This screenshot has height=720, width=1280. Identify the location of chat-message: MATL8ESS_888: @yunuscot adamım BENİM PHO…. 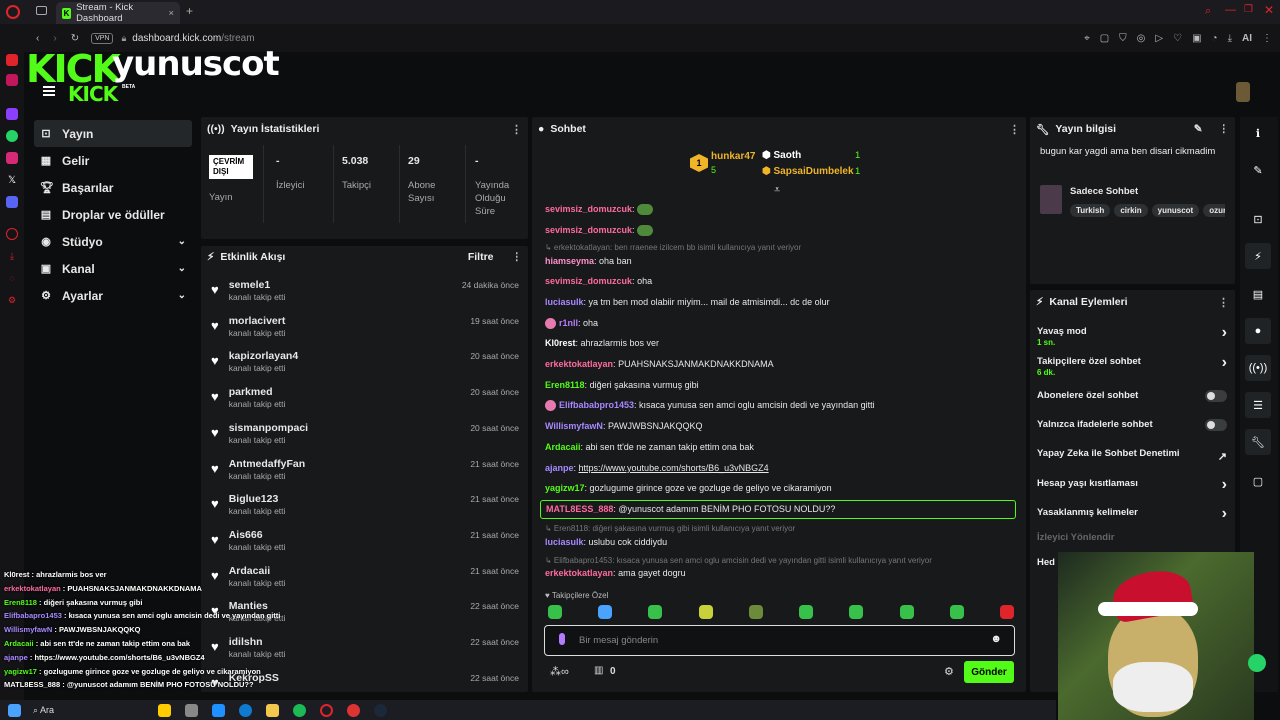
(778, 509).